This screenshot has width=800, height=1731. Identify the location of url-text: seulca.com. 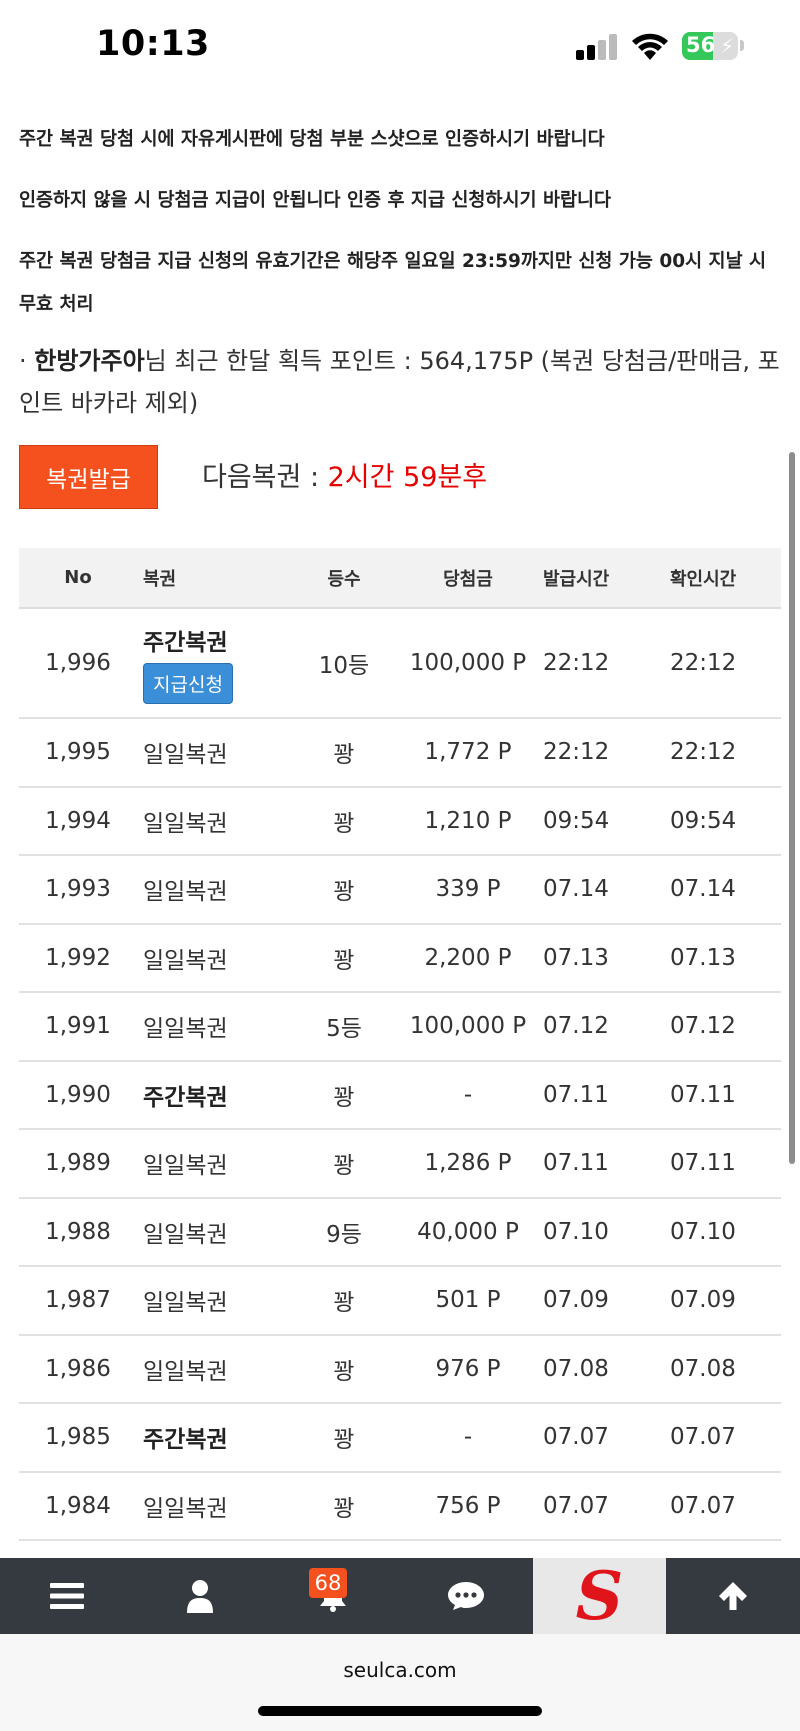
(400, 1670).